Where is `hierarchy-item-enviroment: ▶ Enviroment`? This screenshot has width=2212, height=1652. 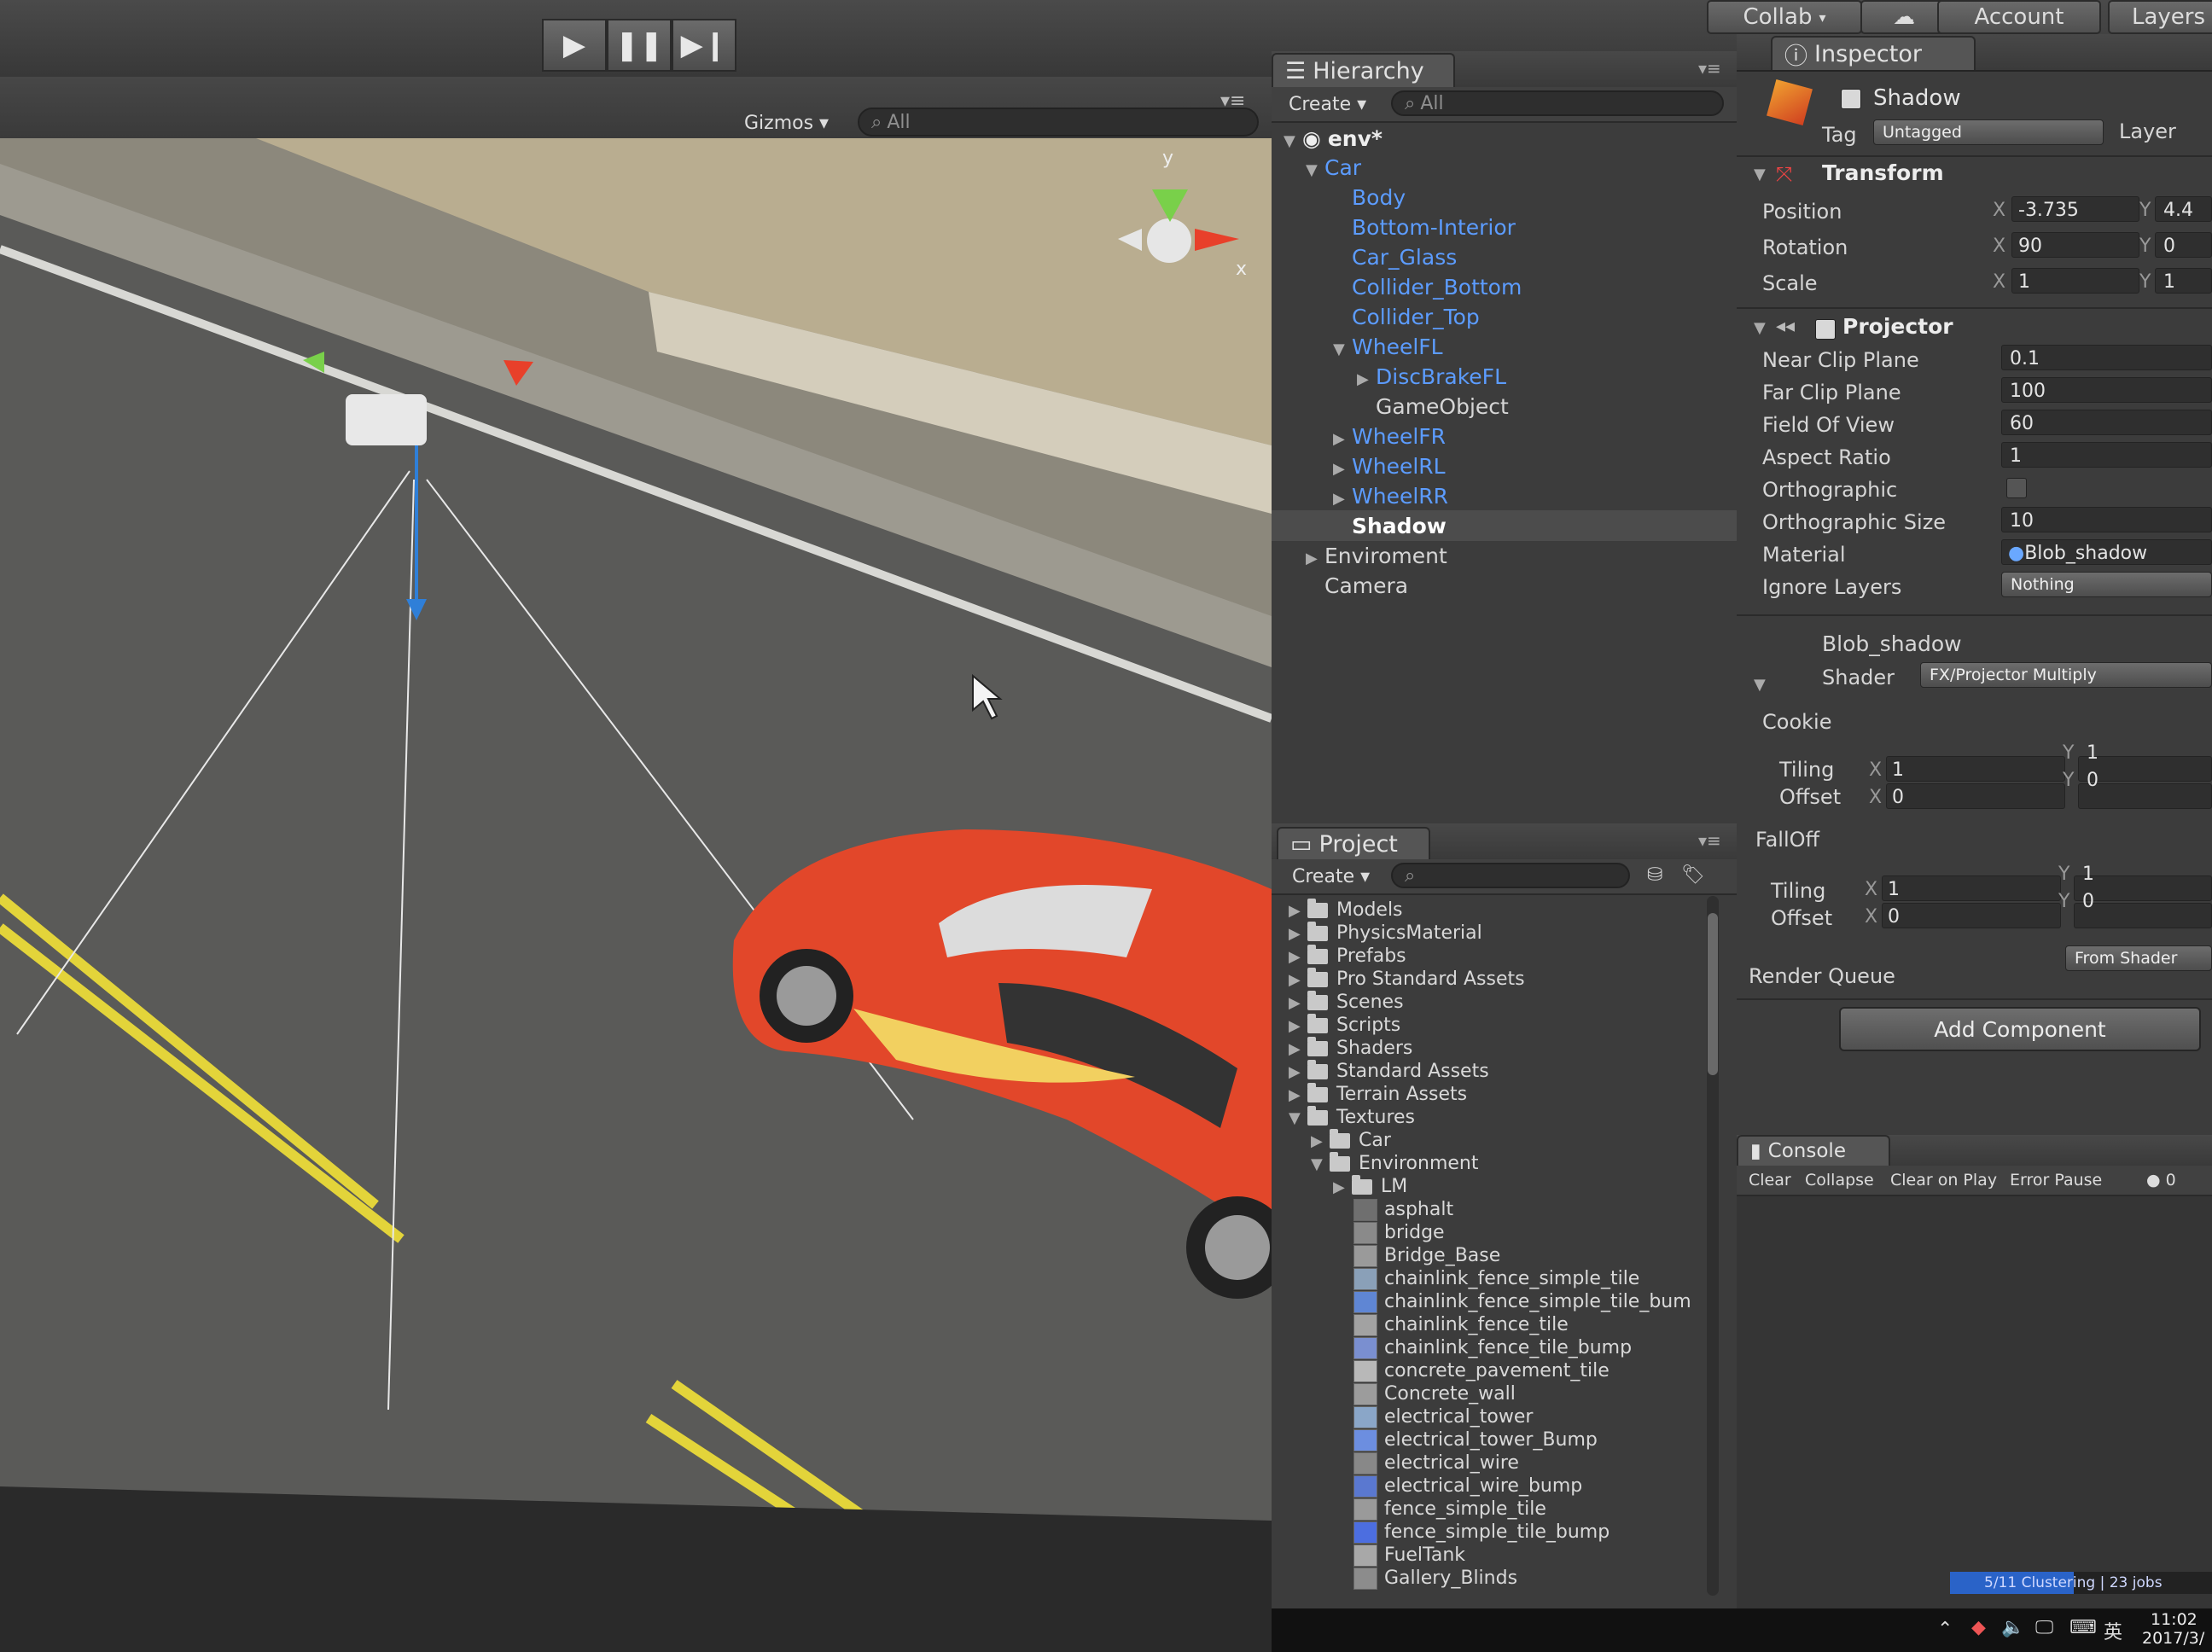
hierarchy-item-enviroment: ▶ Enviroment is located at coordinates (1376, 556).